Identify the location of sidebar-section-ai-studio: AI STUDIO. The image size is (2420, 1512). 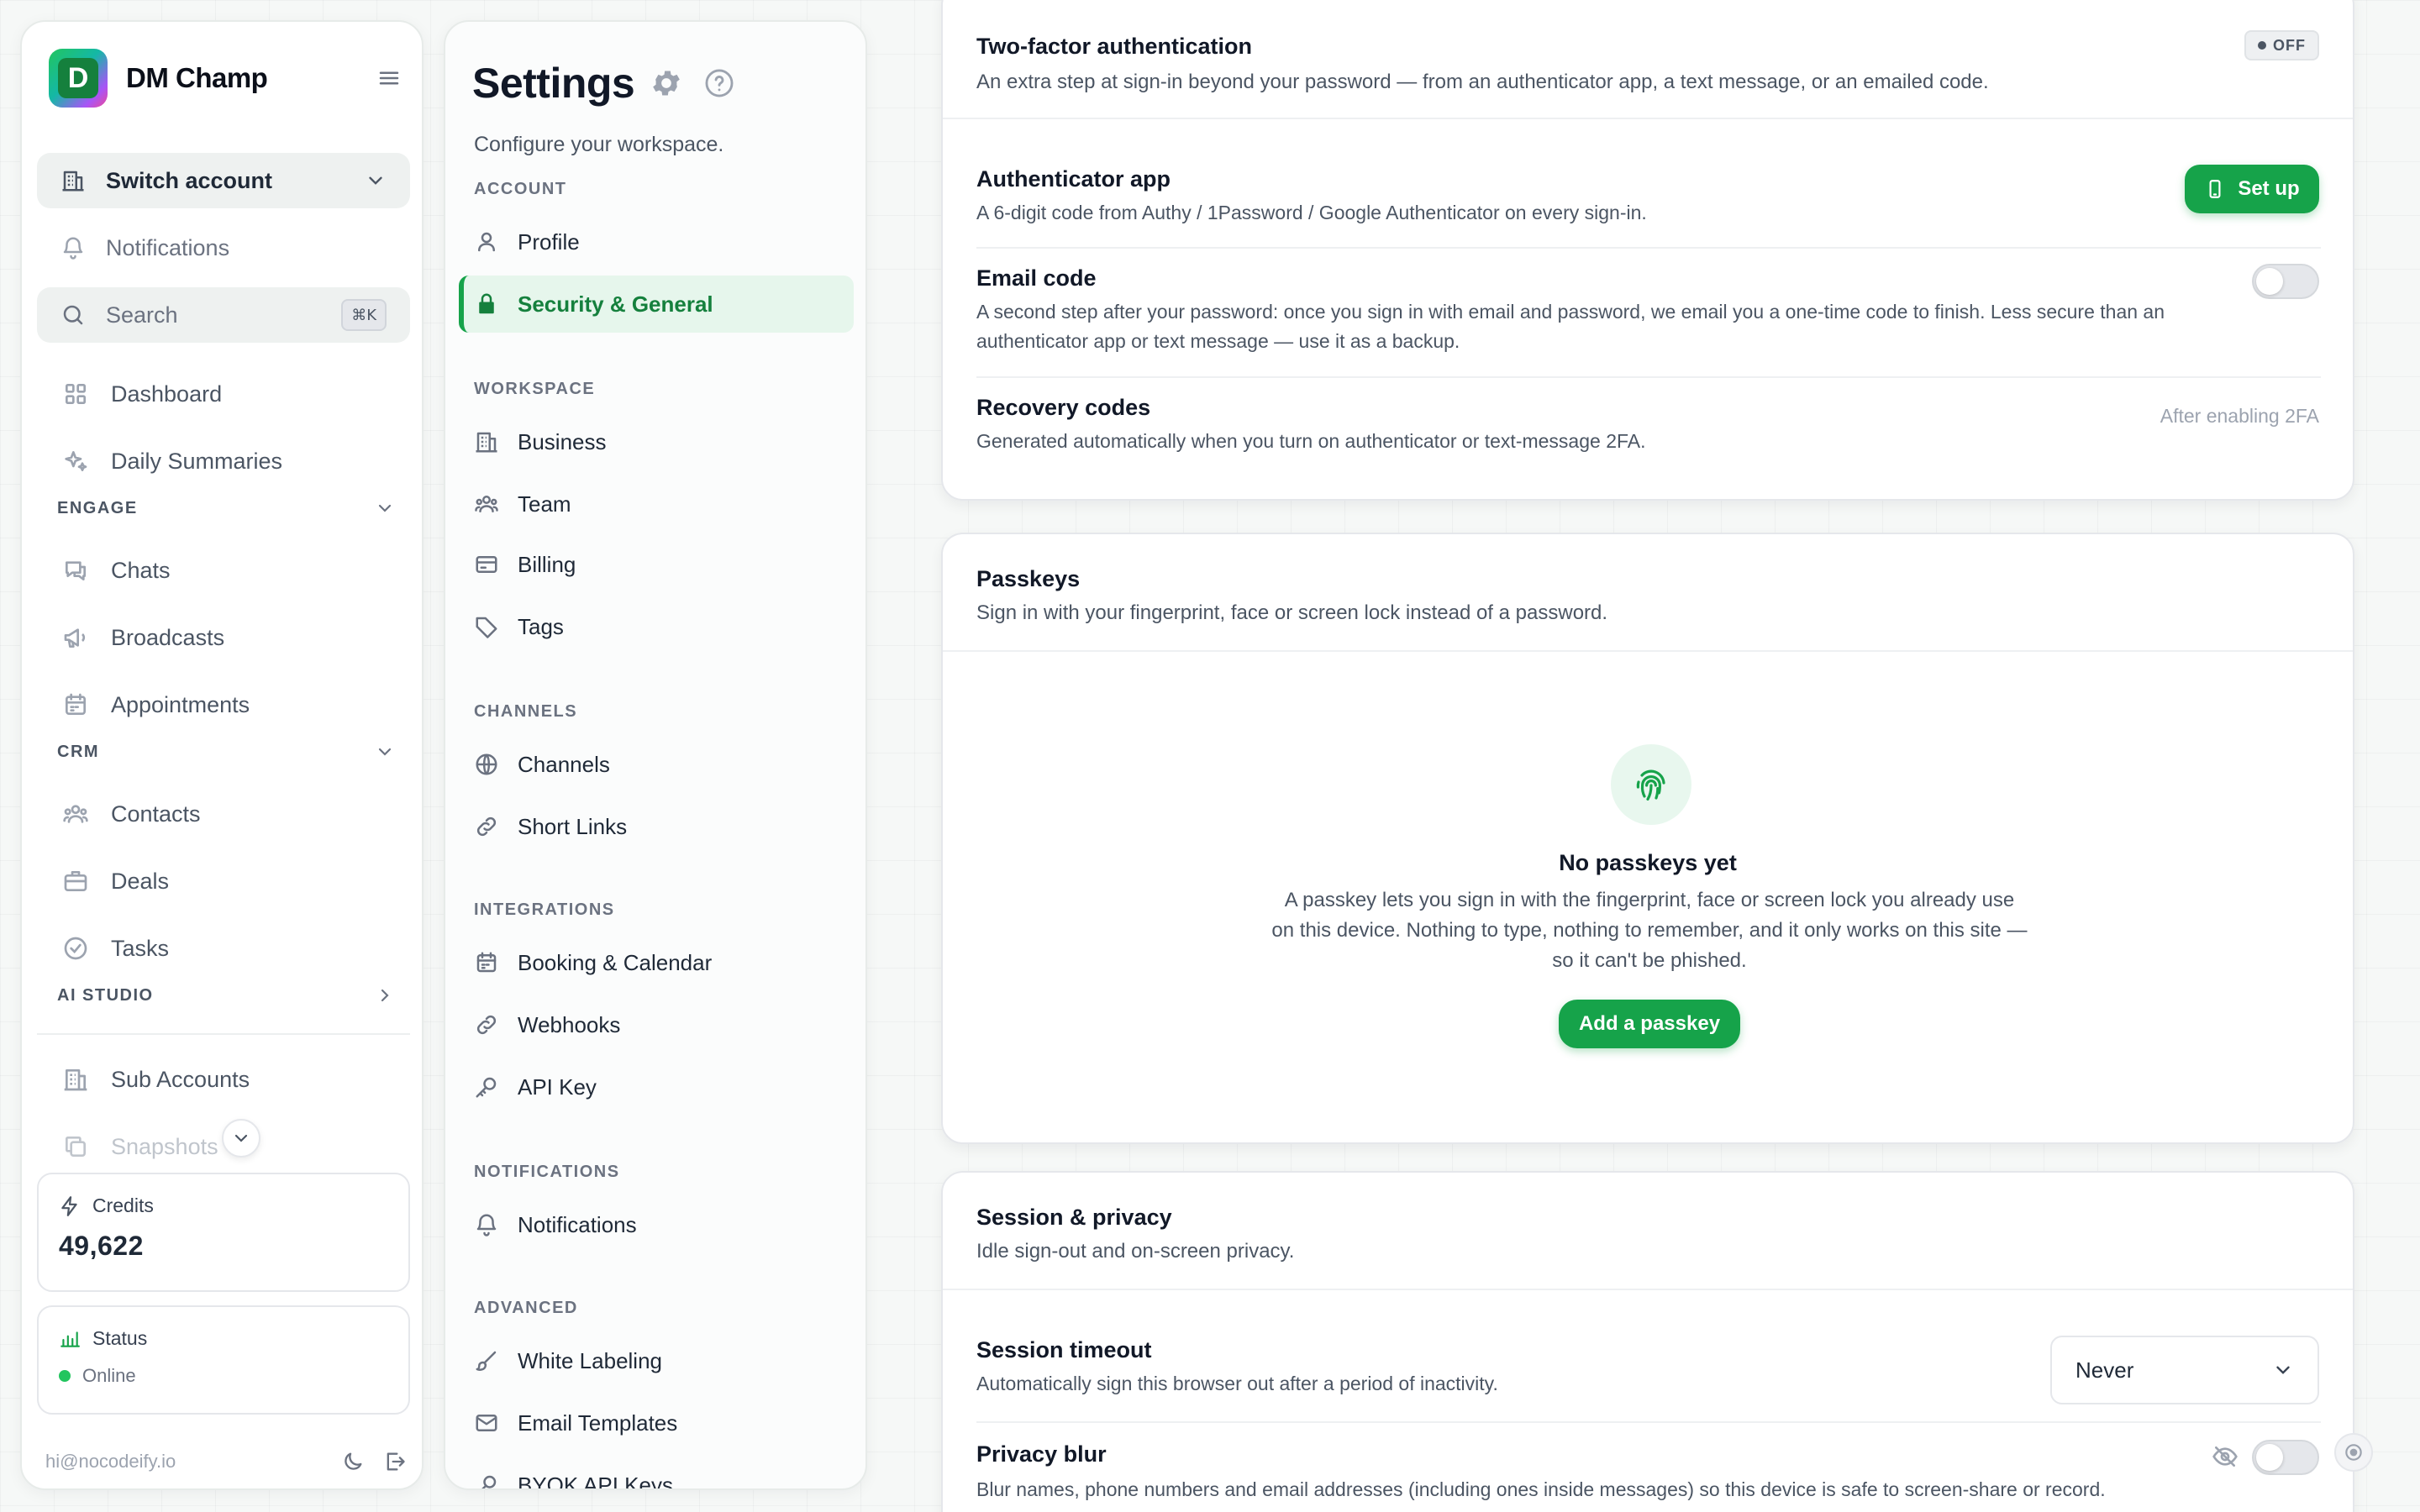
(233, 995).